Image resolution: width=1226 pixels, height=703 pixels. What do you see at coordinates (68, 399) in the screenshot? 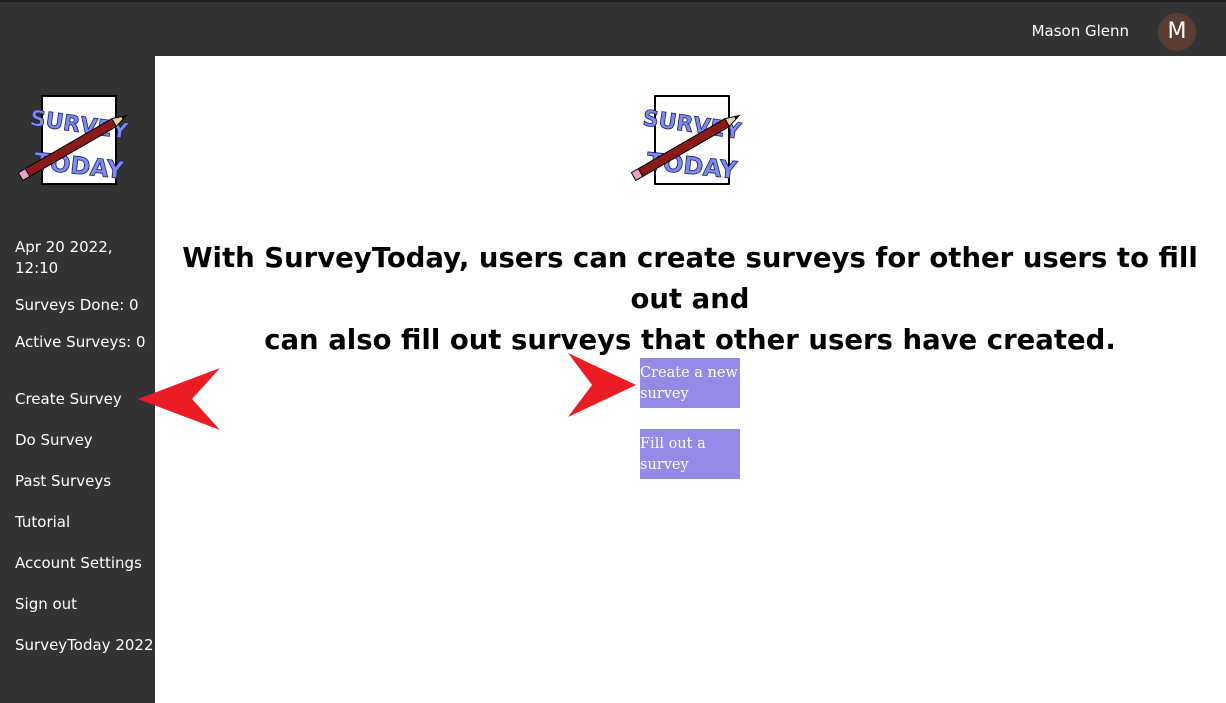
I see `nav-create-survey: Create Survey` at bounding box center [68, 399].